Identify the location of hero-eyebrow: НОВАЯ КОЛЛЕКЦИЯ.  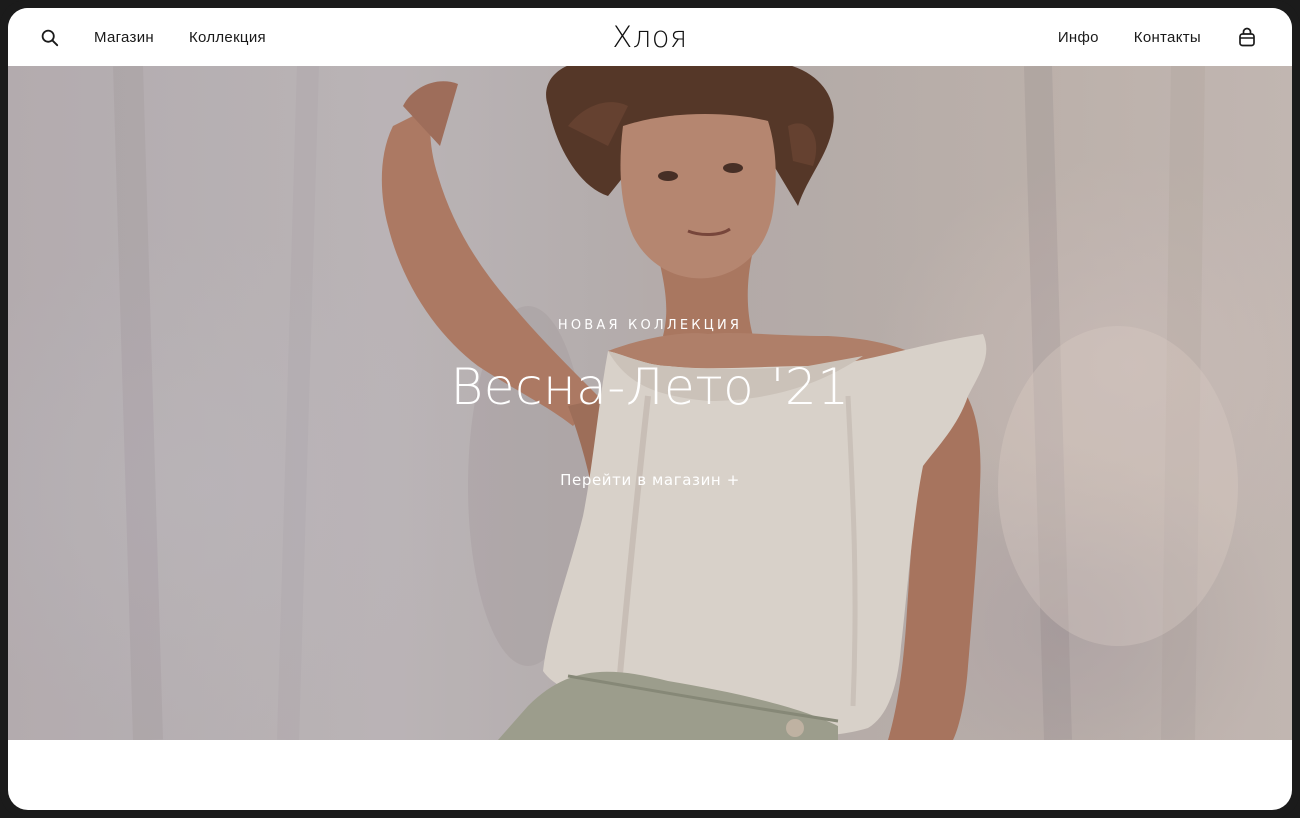
(650, 325).